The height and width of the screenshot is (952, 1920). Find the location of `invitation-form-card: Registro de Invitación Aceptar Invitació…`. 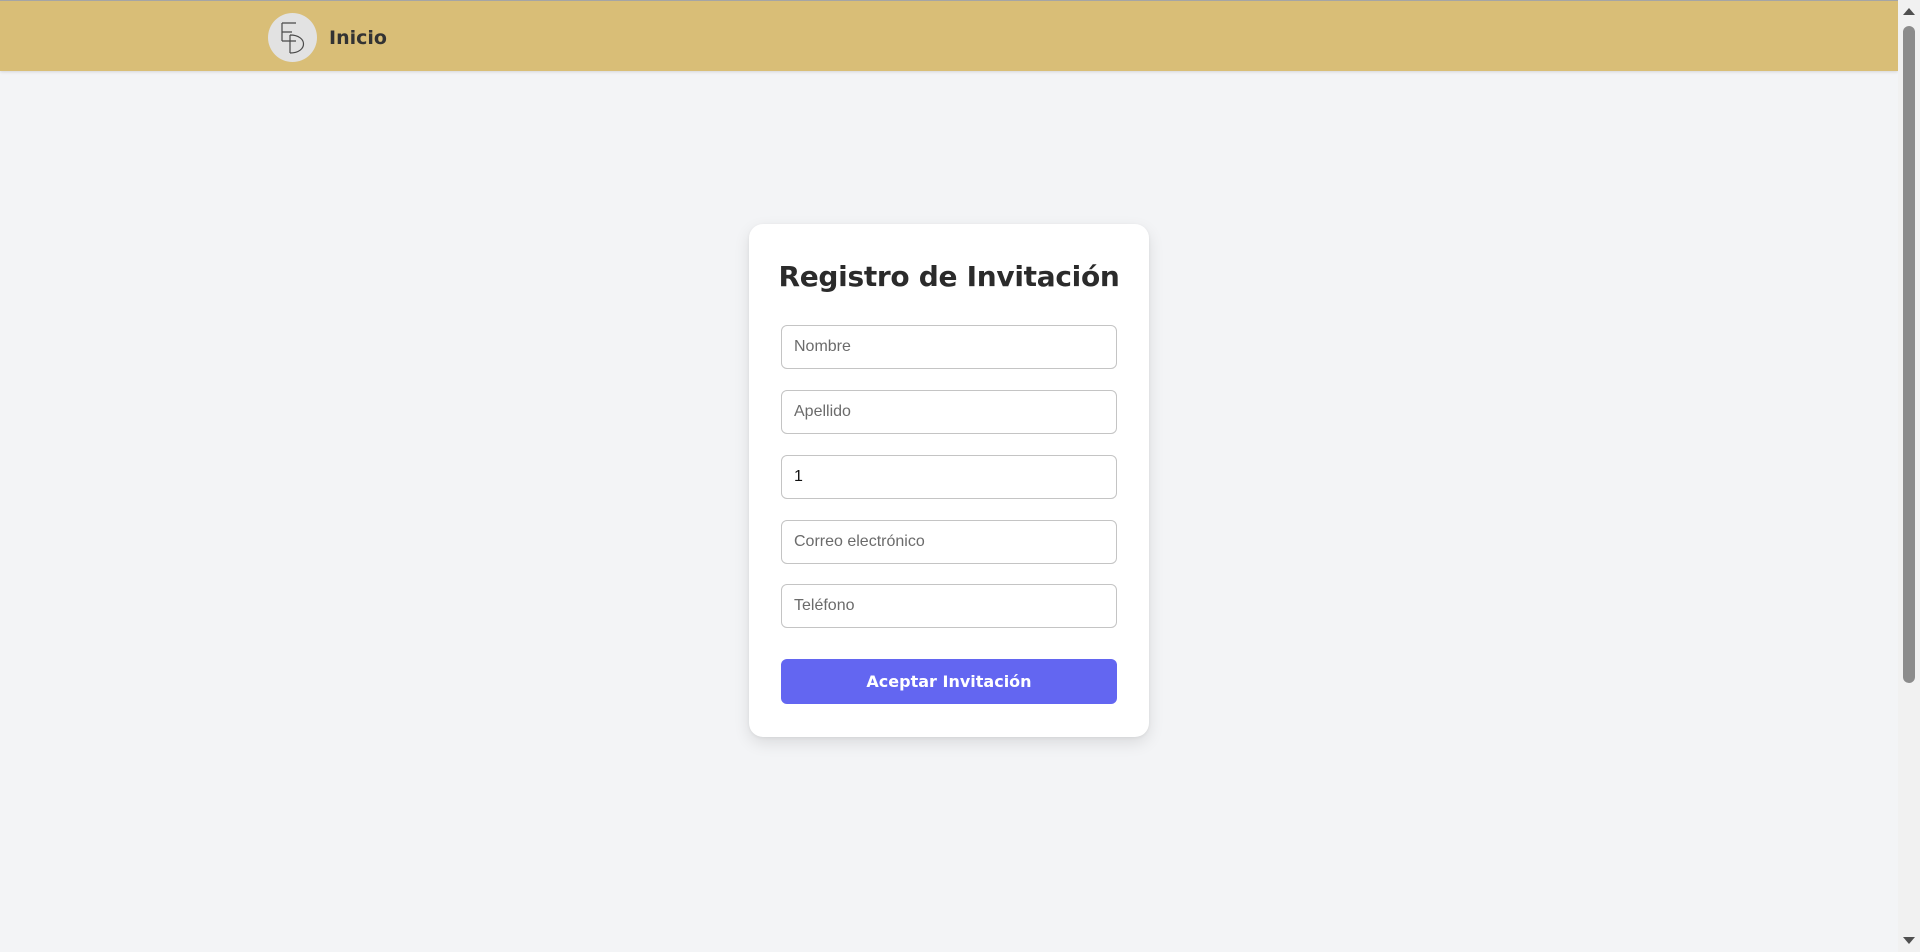

invitation-form-card: Registro de Invitación Aceptar Invitació… is located at coordinates (949, 480).